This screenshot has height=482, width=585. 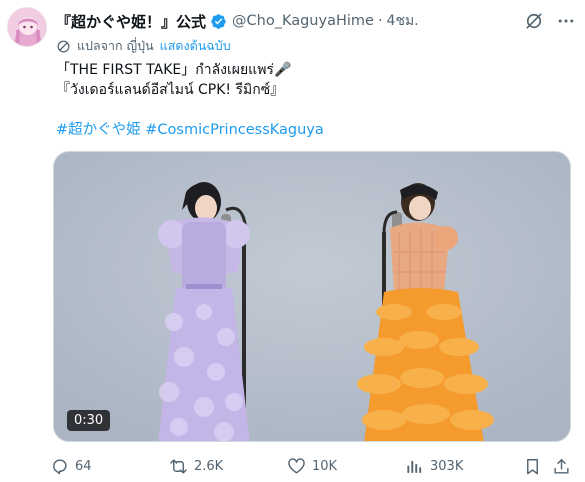 I want to click on avatar, so click(x=27, y=27).